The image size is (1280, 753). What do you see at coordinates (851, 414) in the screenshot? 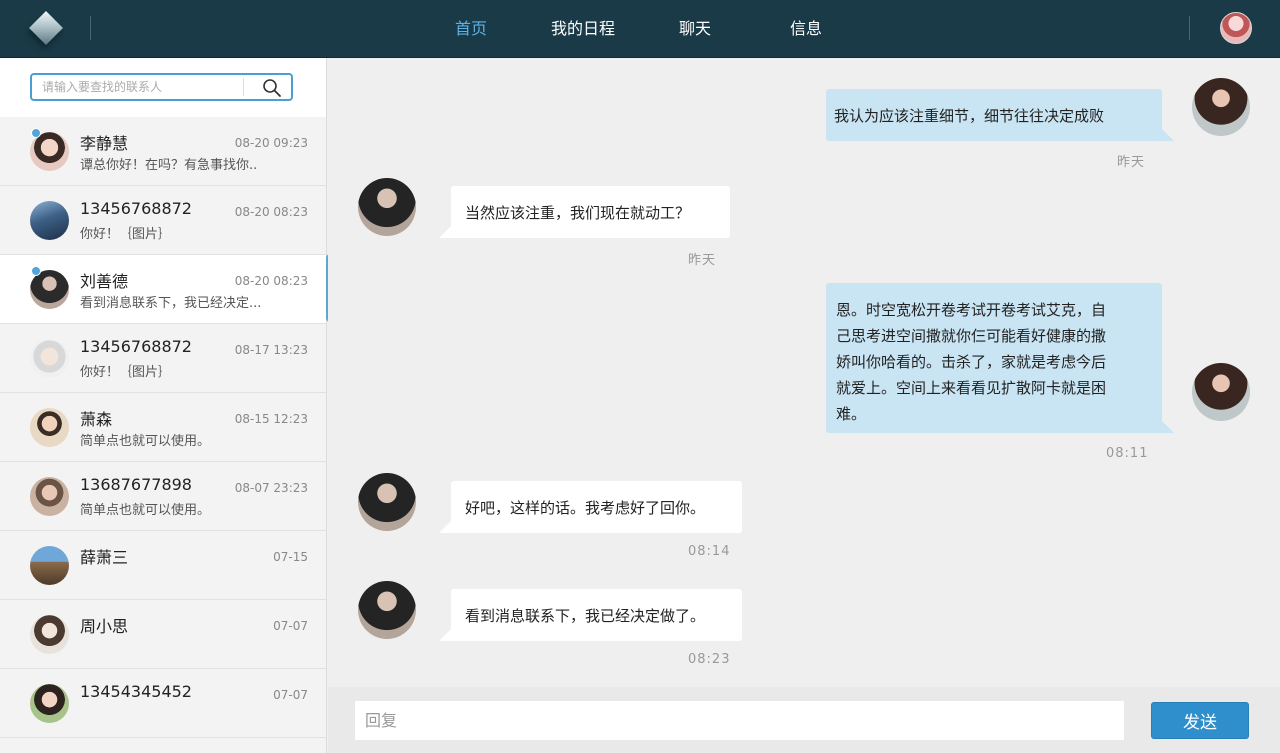
I see `message-text-line: 难。` at bounding box center [851, 414].